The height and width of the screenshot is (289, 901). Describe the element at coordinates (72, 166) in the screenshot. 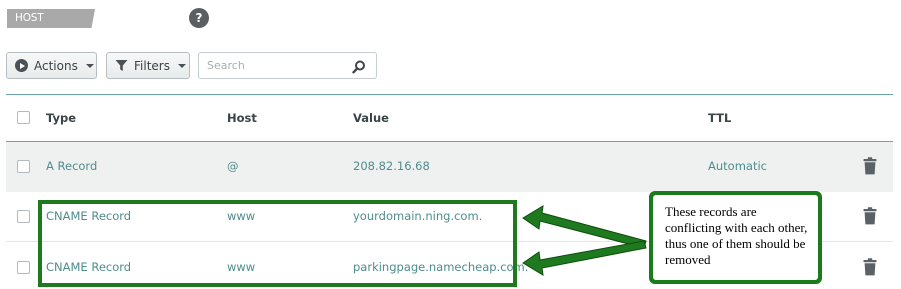

I see `record-type: A Record` at that location.